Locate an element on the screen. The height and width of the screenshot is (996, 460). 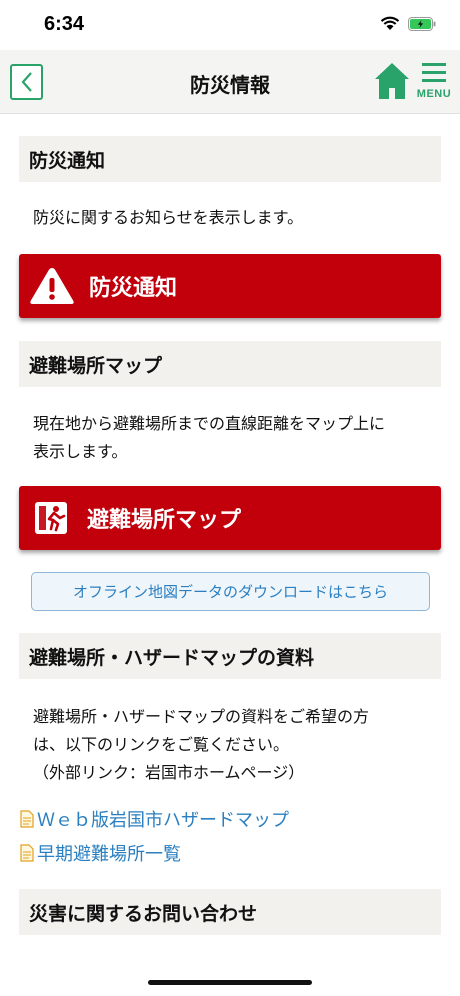
status-time: 6:34 is located at coordinates (64, 24).